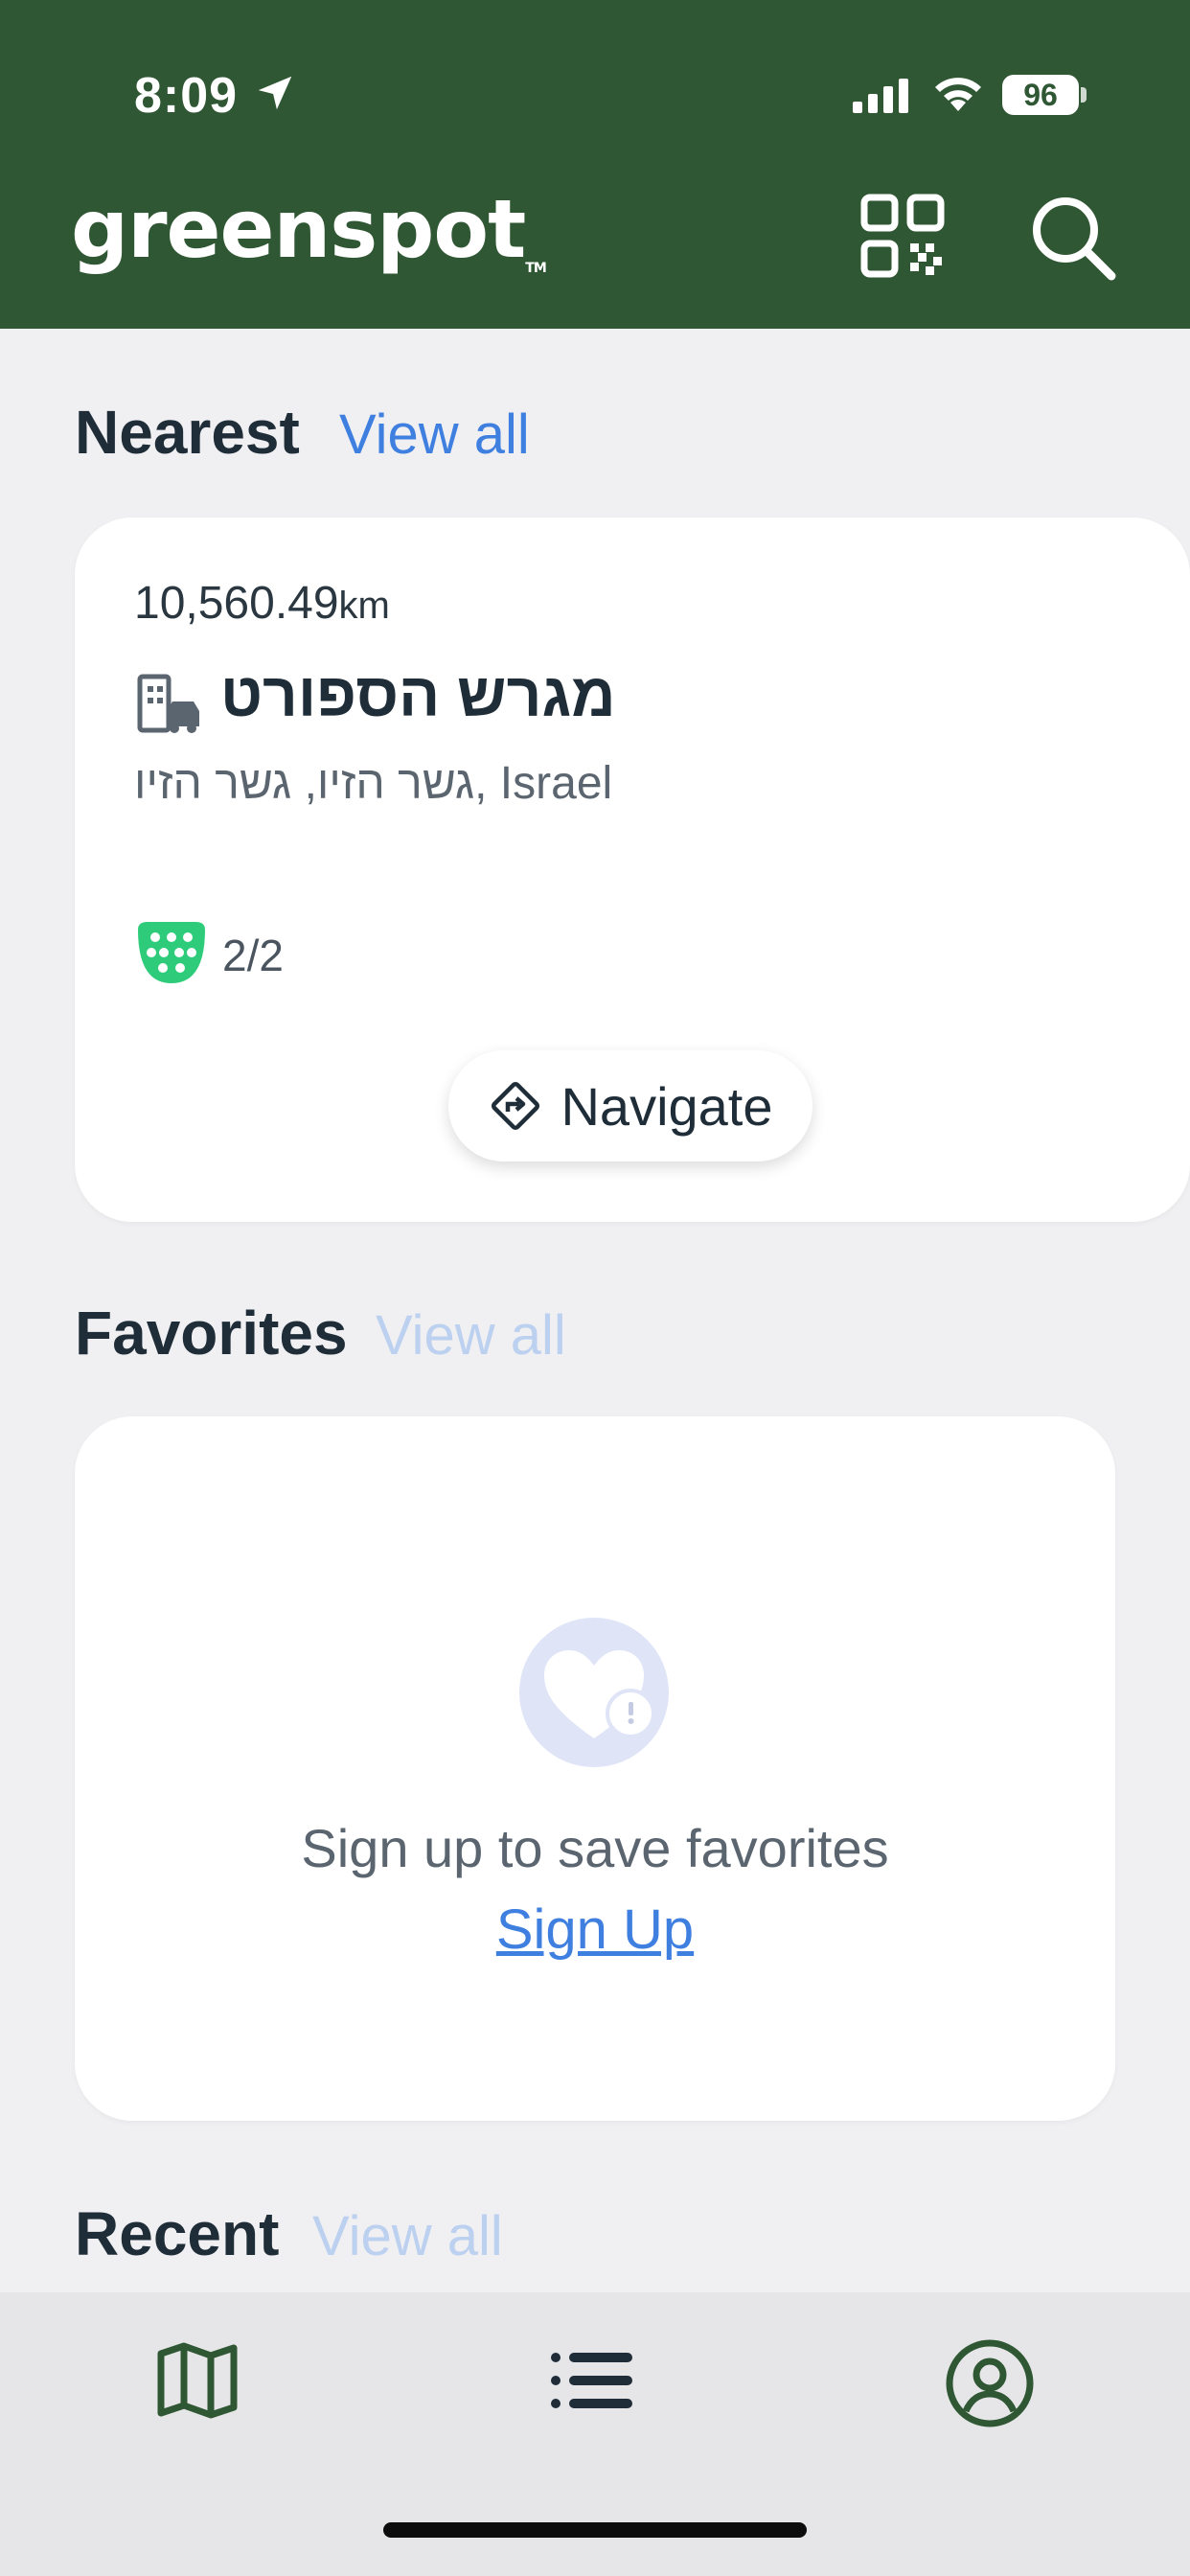  I want to click on app-logo: greenspotTM, so click(309, 229).